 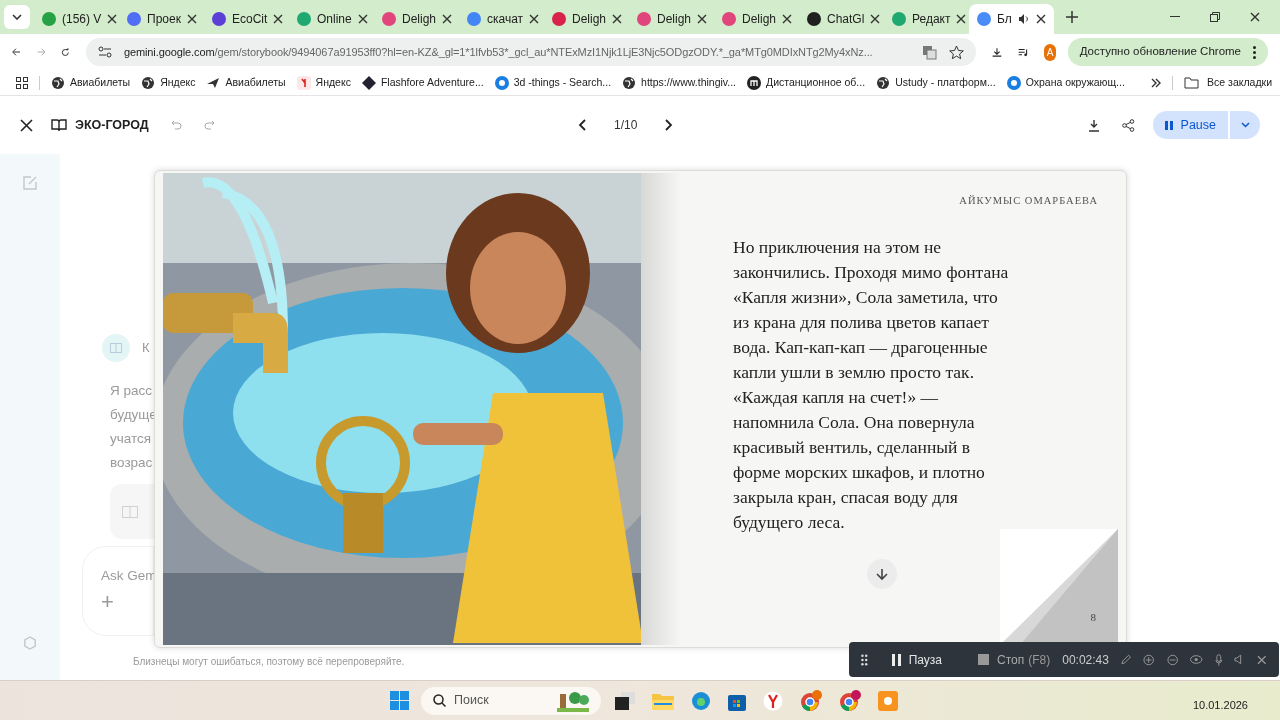 I want to click on letter-icon, so click(x=303, y=82).